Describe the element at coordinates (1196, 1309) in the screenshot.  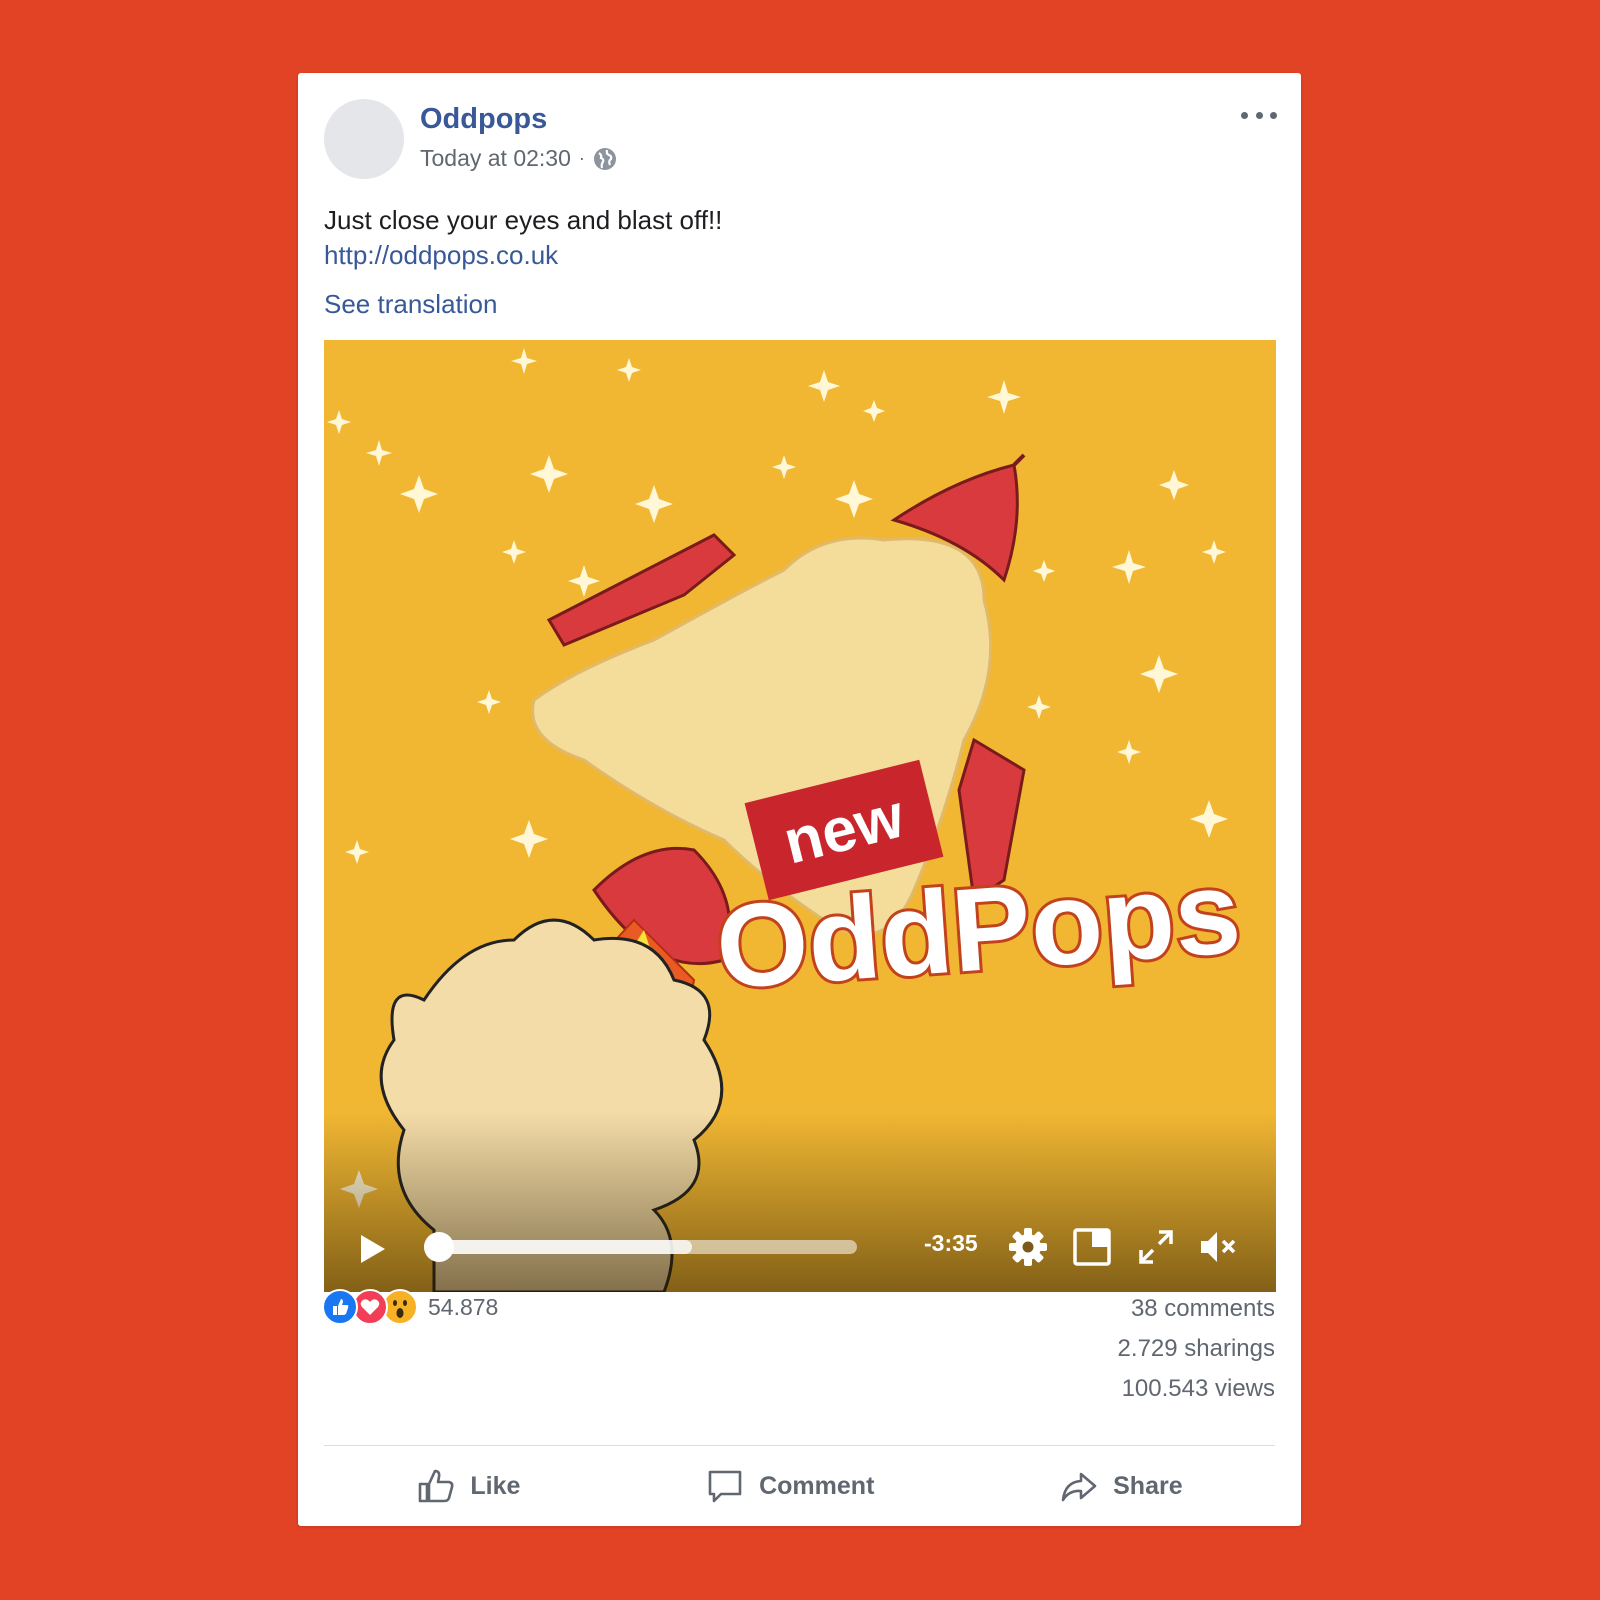
I see `comments-count: 38 comments` at that location.